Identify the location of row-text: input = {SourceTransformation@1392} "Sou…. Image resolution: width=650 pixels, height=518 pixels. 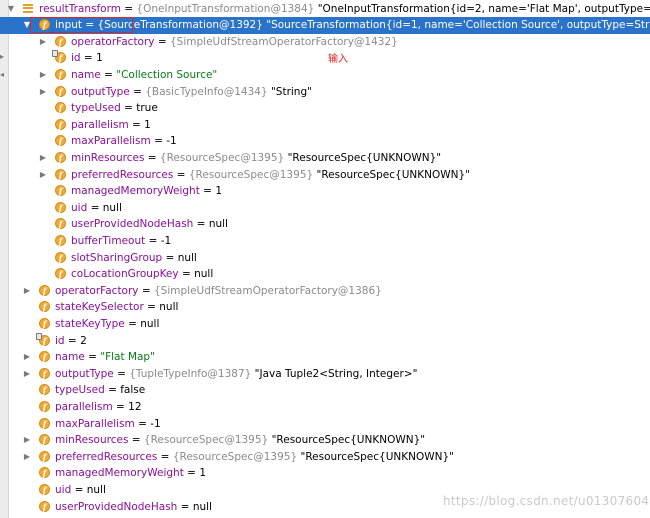
(352, 25).